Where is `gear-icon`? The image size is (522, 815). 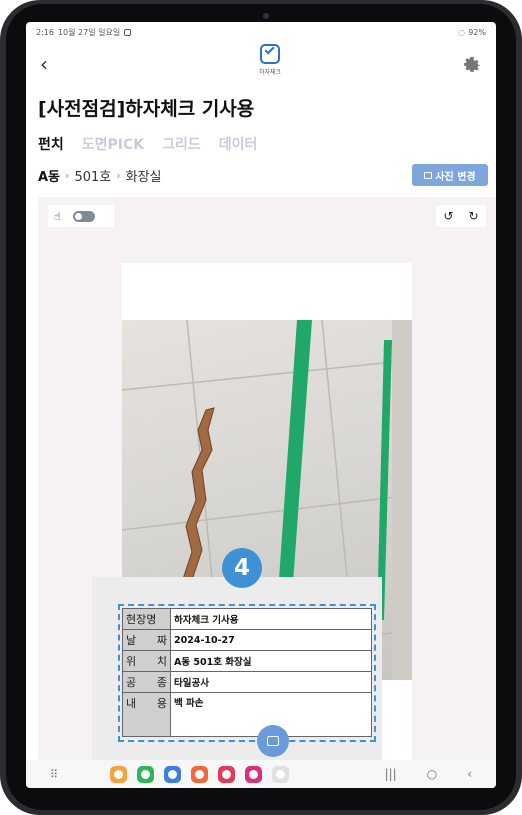 gear-icon is located at coordinates (472, 64).